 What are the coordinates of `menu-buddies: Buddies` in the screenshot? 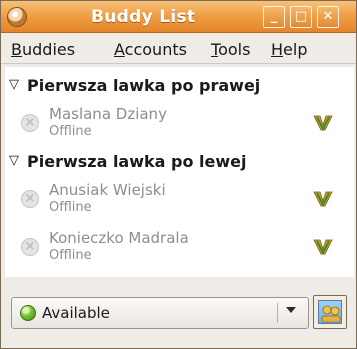 It's located at (43, 49).